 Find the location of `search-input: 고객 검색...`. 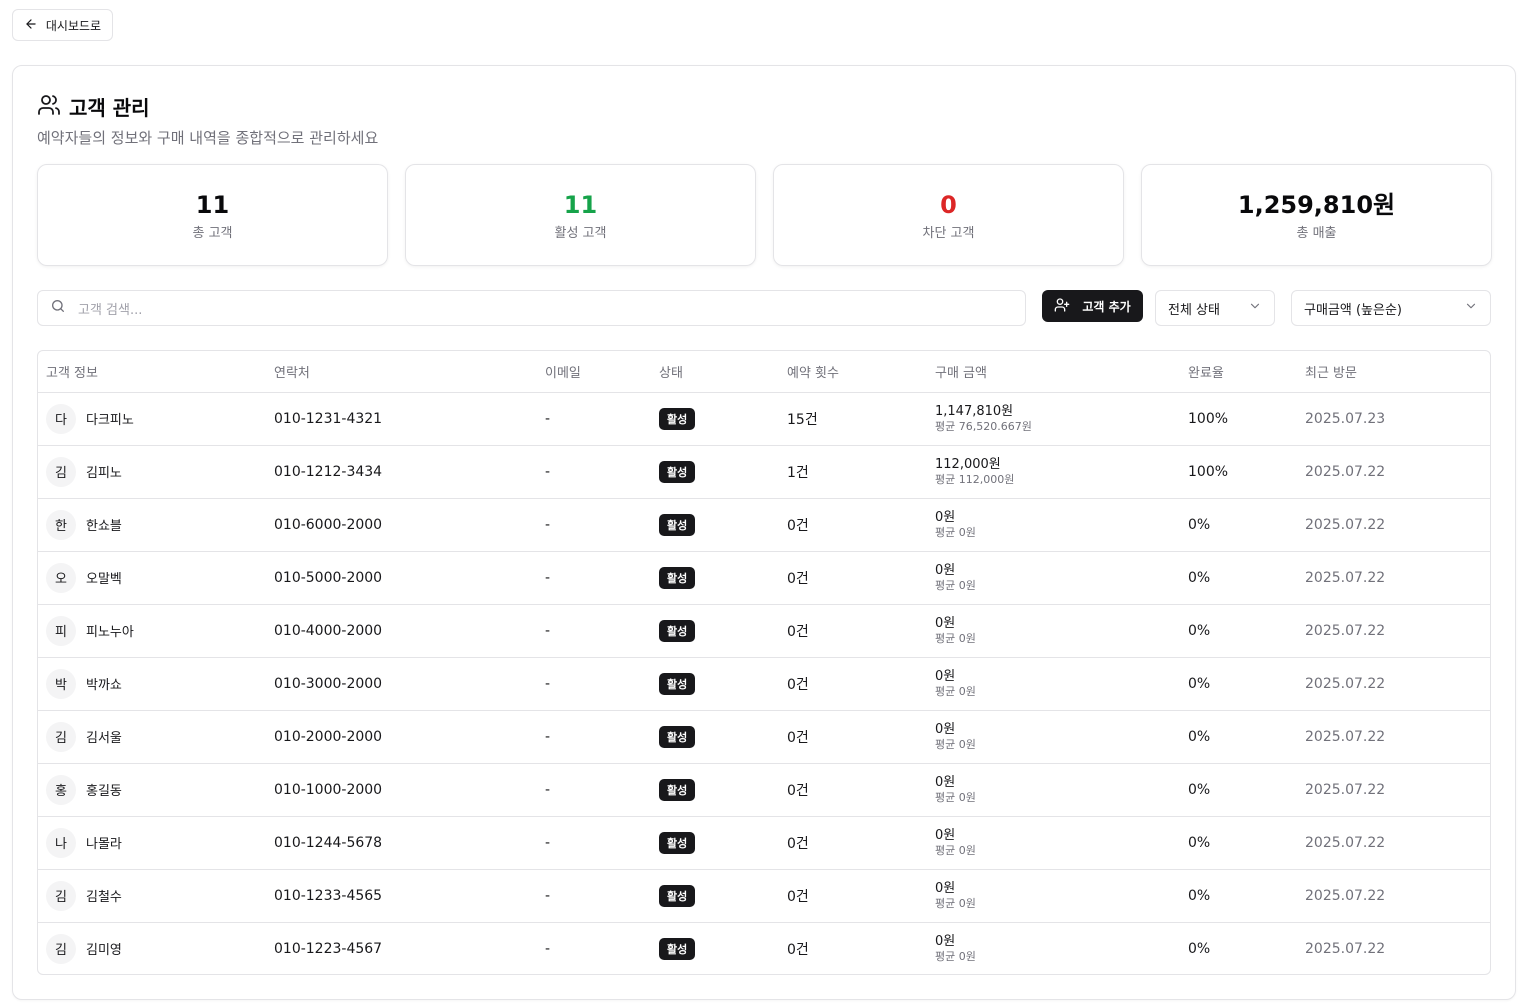

search-input: 고객 검색... is located at coordinates (531, 308).